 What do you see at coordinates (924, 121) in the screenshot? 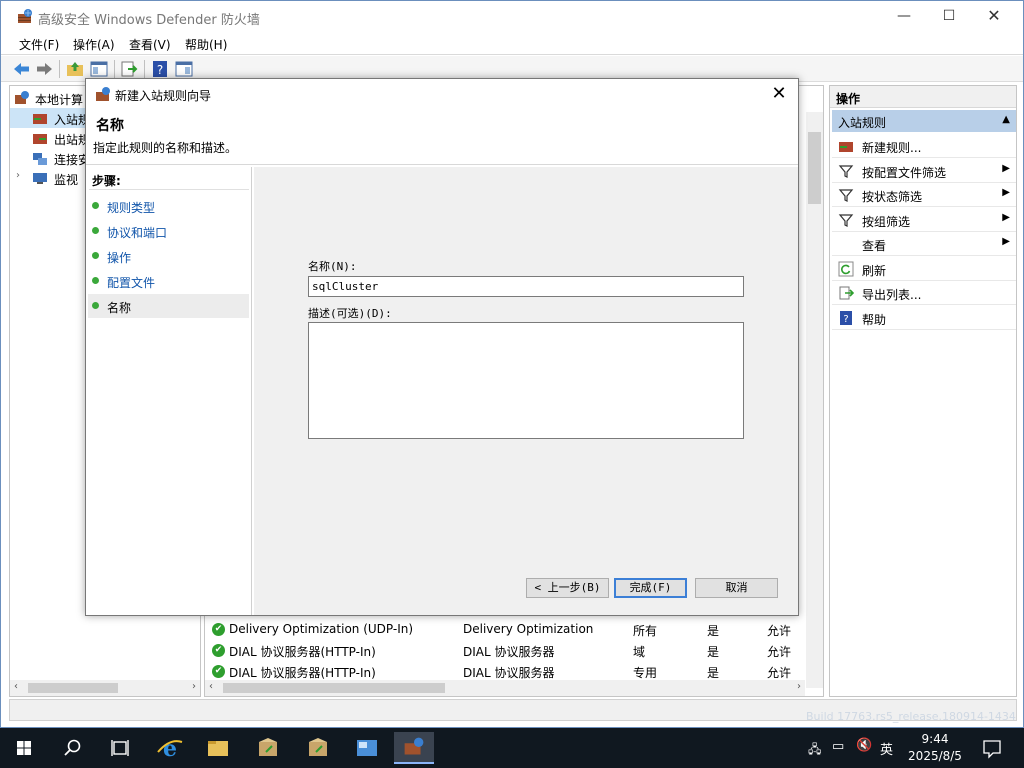
I see `actions-section-inbound: 入站规则 ▲` at bounding box center [924, 121].